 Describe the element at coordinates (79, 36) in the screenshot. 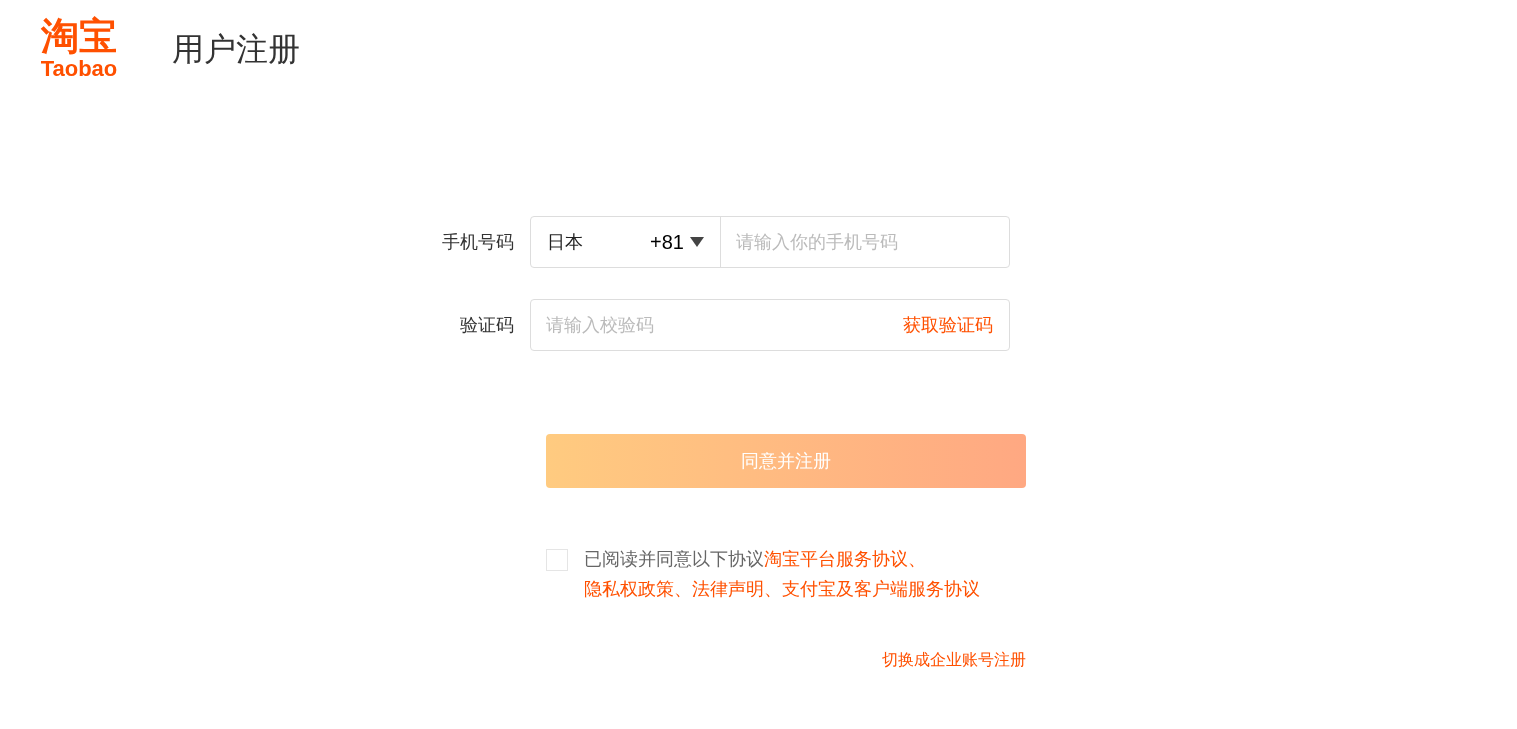

I see `logo-text: 淘宝` at that location.